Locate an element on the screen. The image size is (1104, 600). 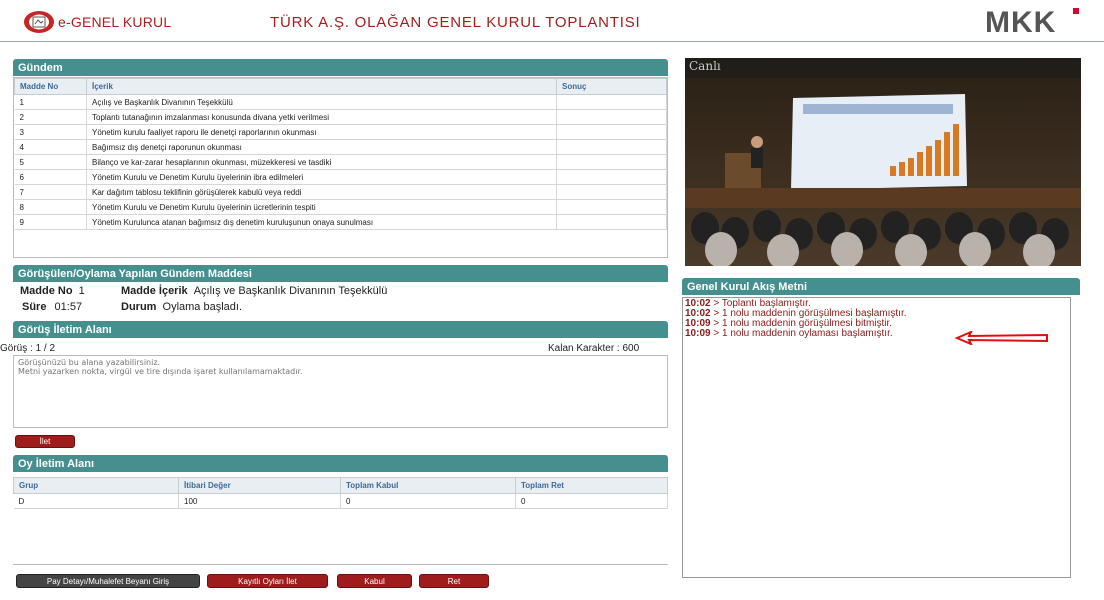
current-durum: Durum Oylama başladı. is located at coordinates (181, 307).